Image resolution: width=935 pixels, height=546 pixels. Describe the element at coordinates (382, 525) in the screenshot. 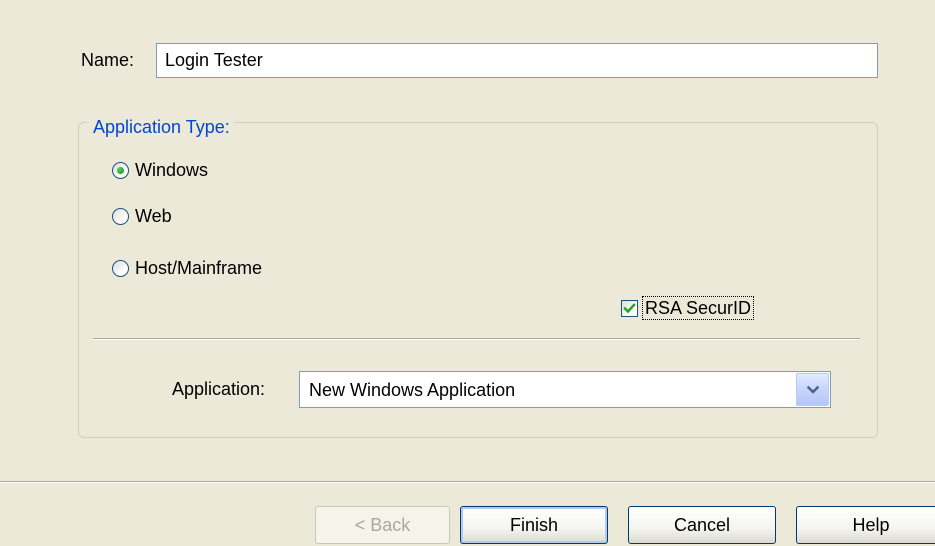

I see `back-button: < Back` at that location.